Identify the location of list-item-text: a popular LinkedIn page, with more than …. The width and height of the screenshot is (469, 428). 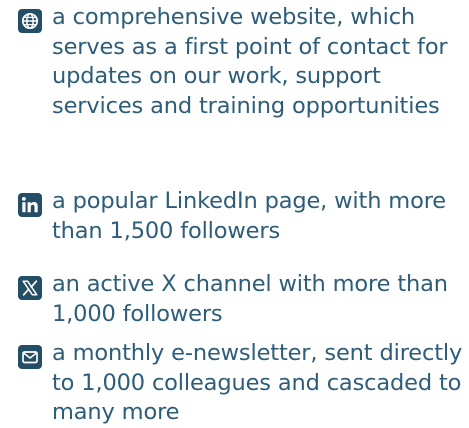
(249, 216).